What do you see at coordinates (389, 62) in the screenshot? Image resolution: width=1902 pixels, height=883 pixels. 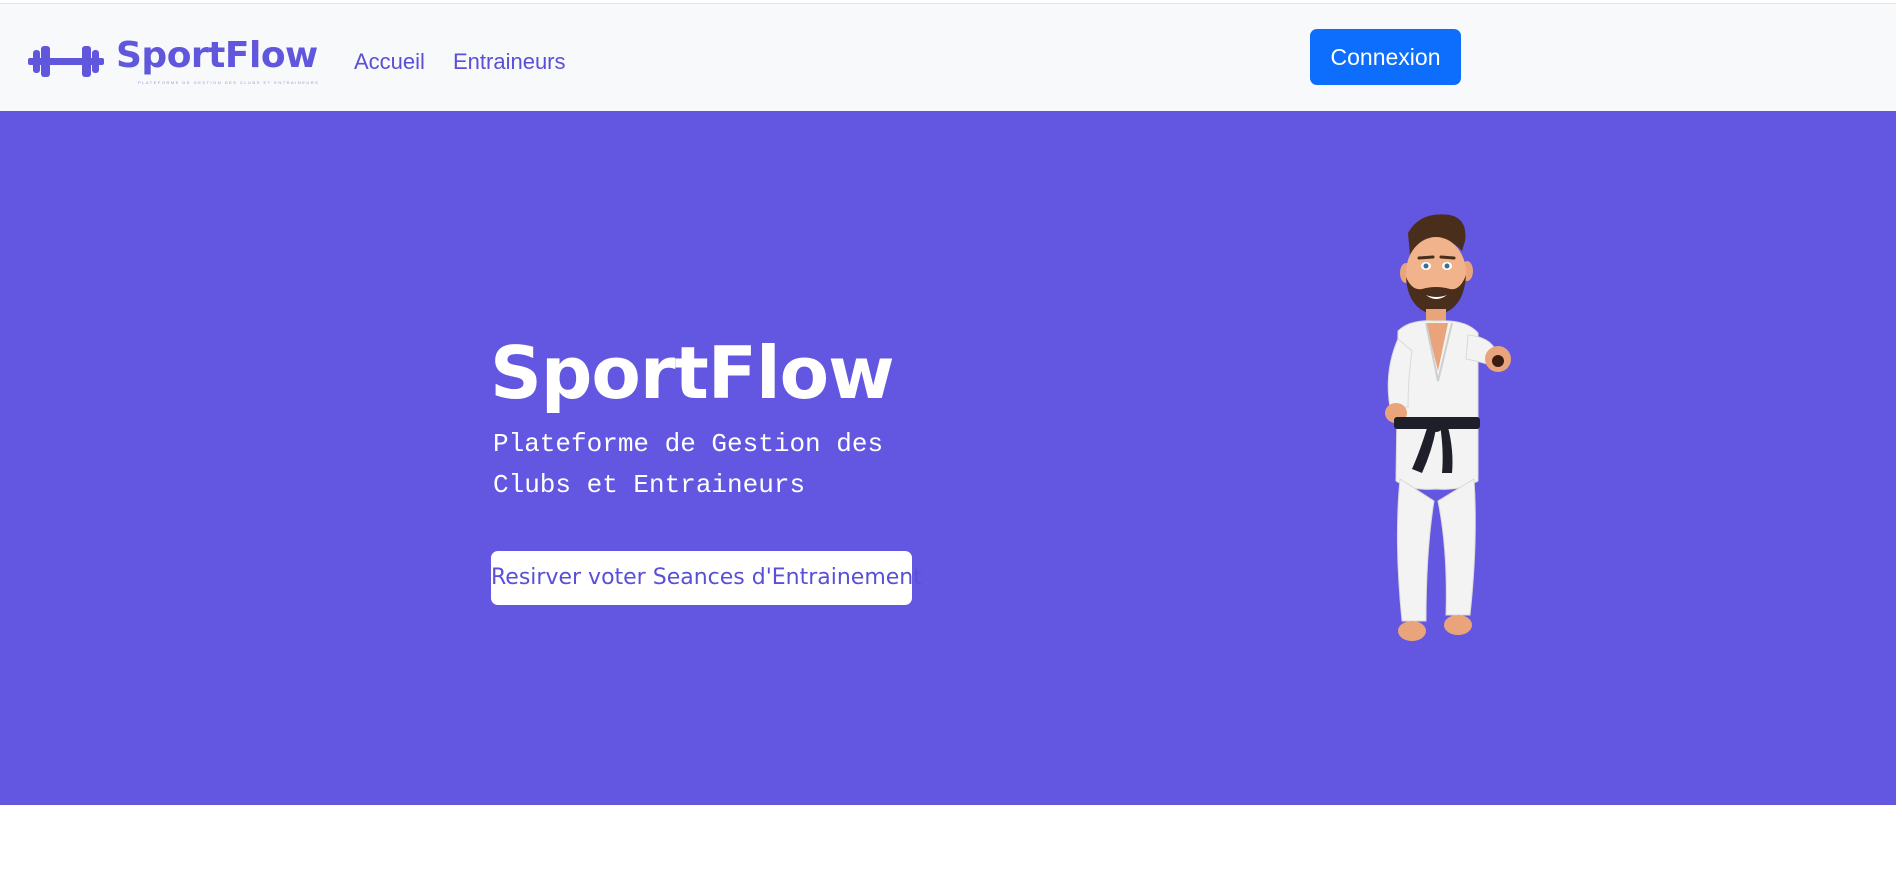 I see `nav-link-accueil: Accueil` at bounding box center [389, 62].